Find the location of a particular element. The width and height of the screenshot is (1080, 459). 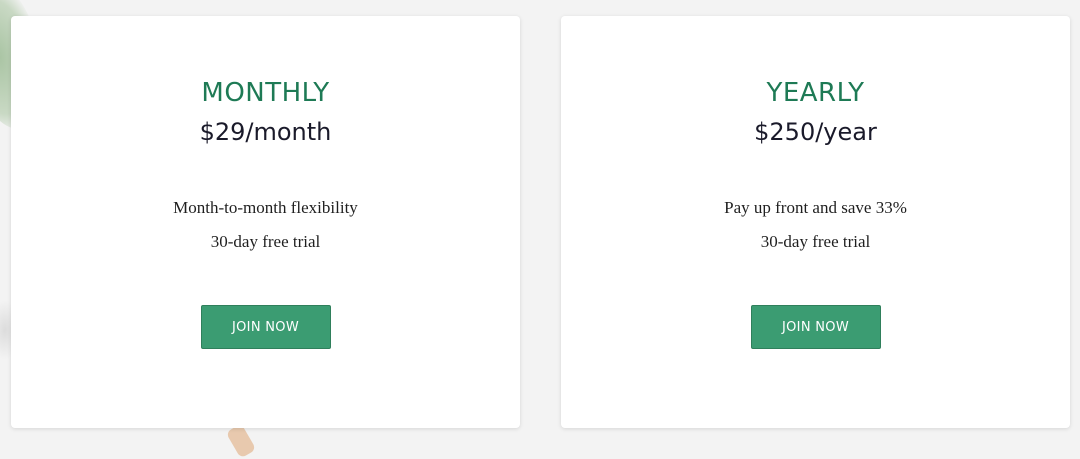

plan-name: MONTHLY is located at coordinates (265, 93).